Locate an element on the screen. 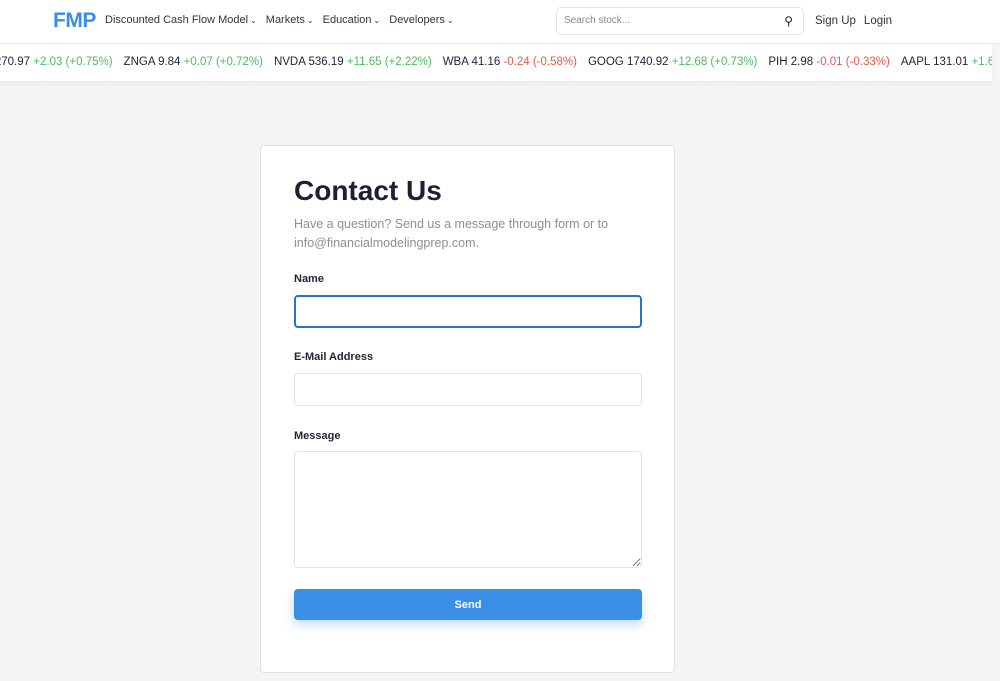 The width and height of the screenshot is (1000, 681). ticker-item: AAPL 131.01 +1.6 (+1.24%) is located at coordinates (946, 62).